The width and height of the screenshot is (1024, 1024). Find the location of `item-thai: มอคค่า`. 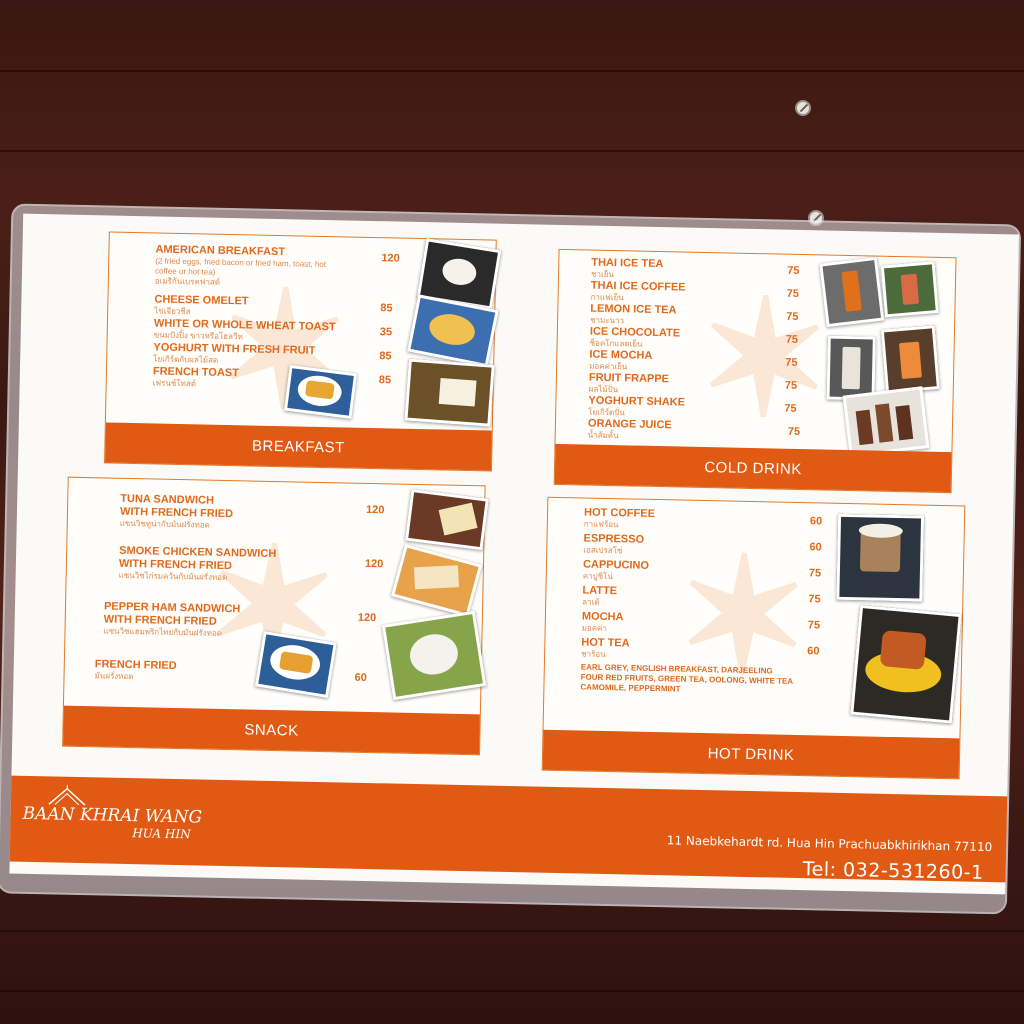

item-thai: มอคค่า is located at coordinates (594, 628).